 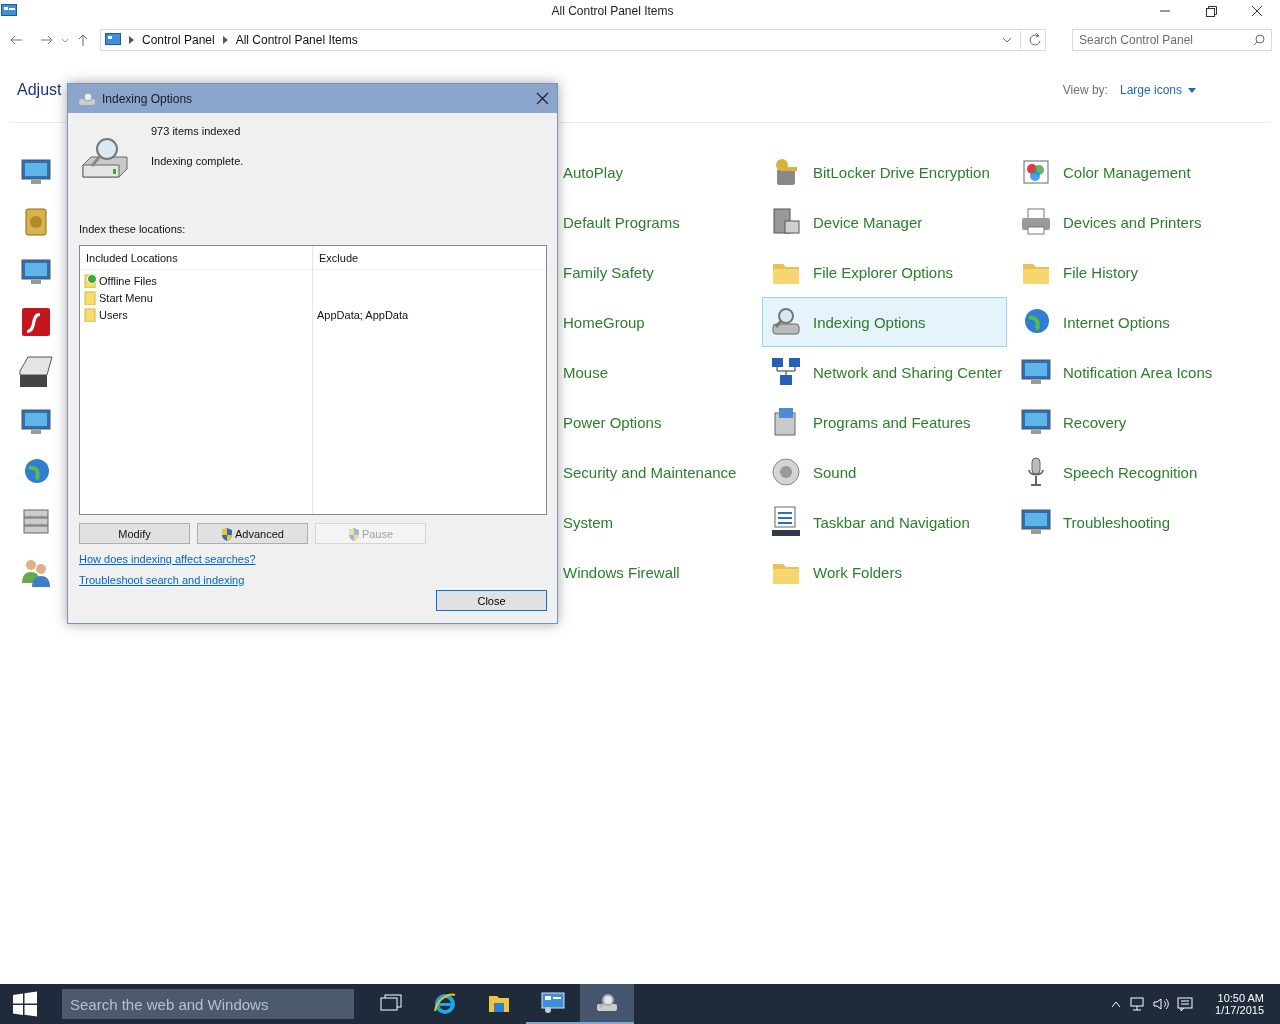 What do you see at coordinates (593, 172) in the screenshot?
I see `item-label: AutoPlay` at bounding box center [593, 172].